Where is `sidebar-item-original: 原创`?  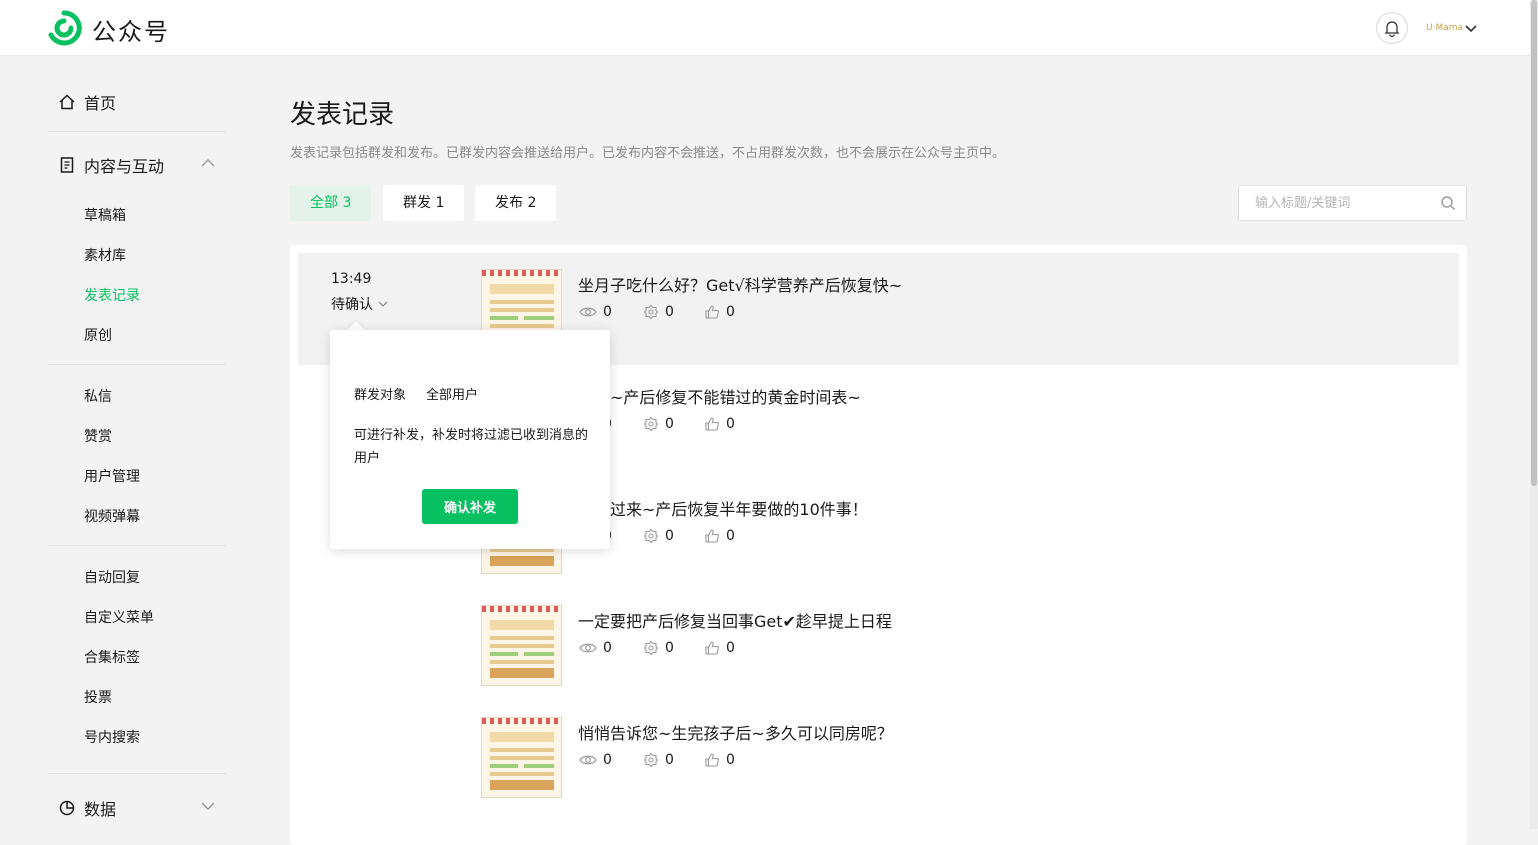
sidebar-item-original: 原创 is located at coordinates (98, 335).